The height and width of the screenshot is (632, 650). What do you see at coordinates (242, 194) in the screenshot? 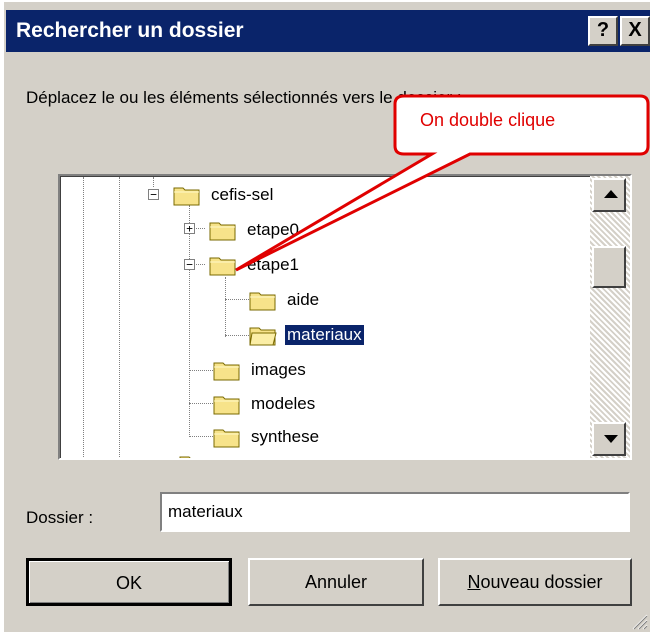
I see `tree-item-label: cefis-sel` at bounding box center [242, 194].